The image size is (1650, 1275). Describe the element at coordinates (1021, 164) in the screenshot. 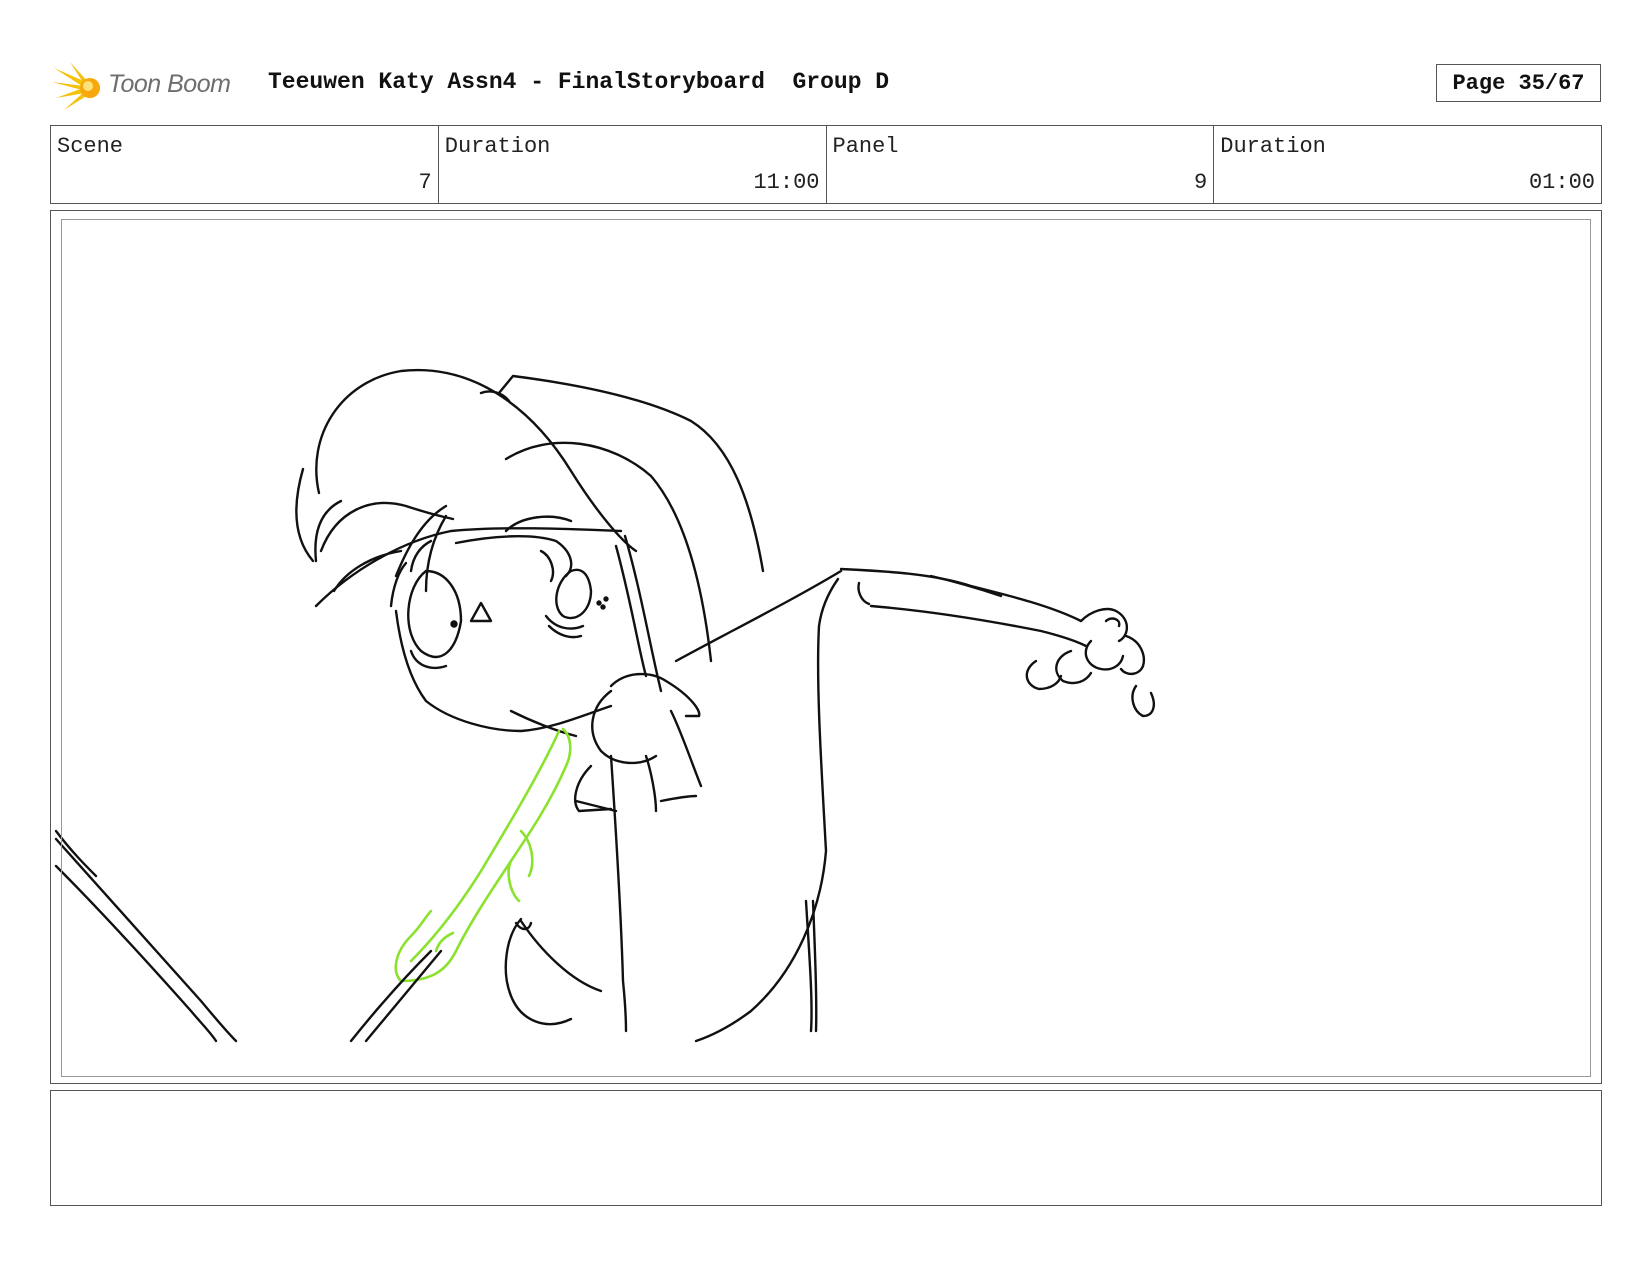

I see `panel-cell: Panel 9` at that location.